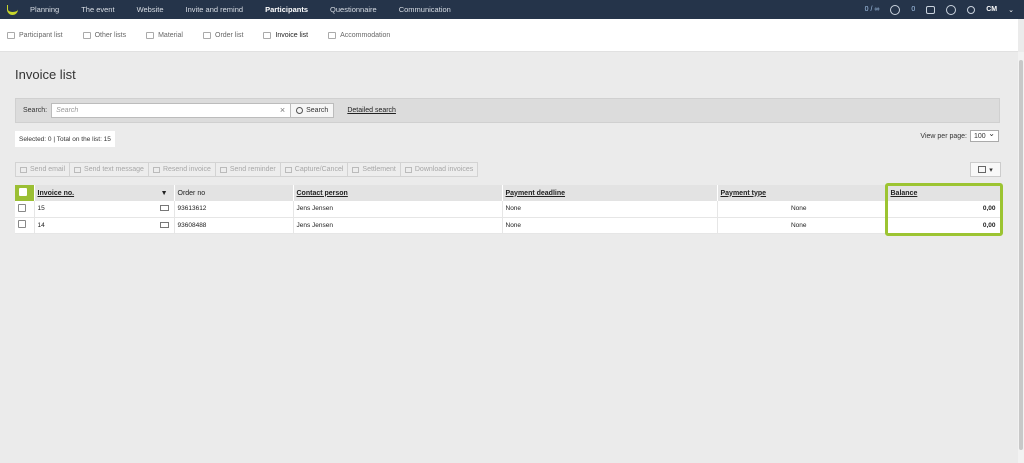 The width and height of the screenshot is (1024, 463). What do you see at coordinates (895, 9) in the screenshot?
I see `users-icon` at bounding box center [895, 9].